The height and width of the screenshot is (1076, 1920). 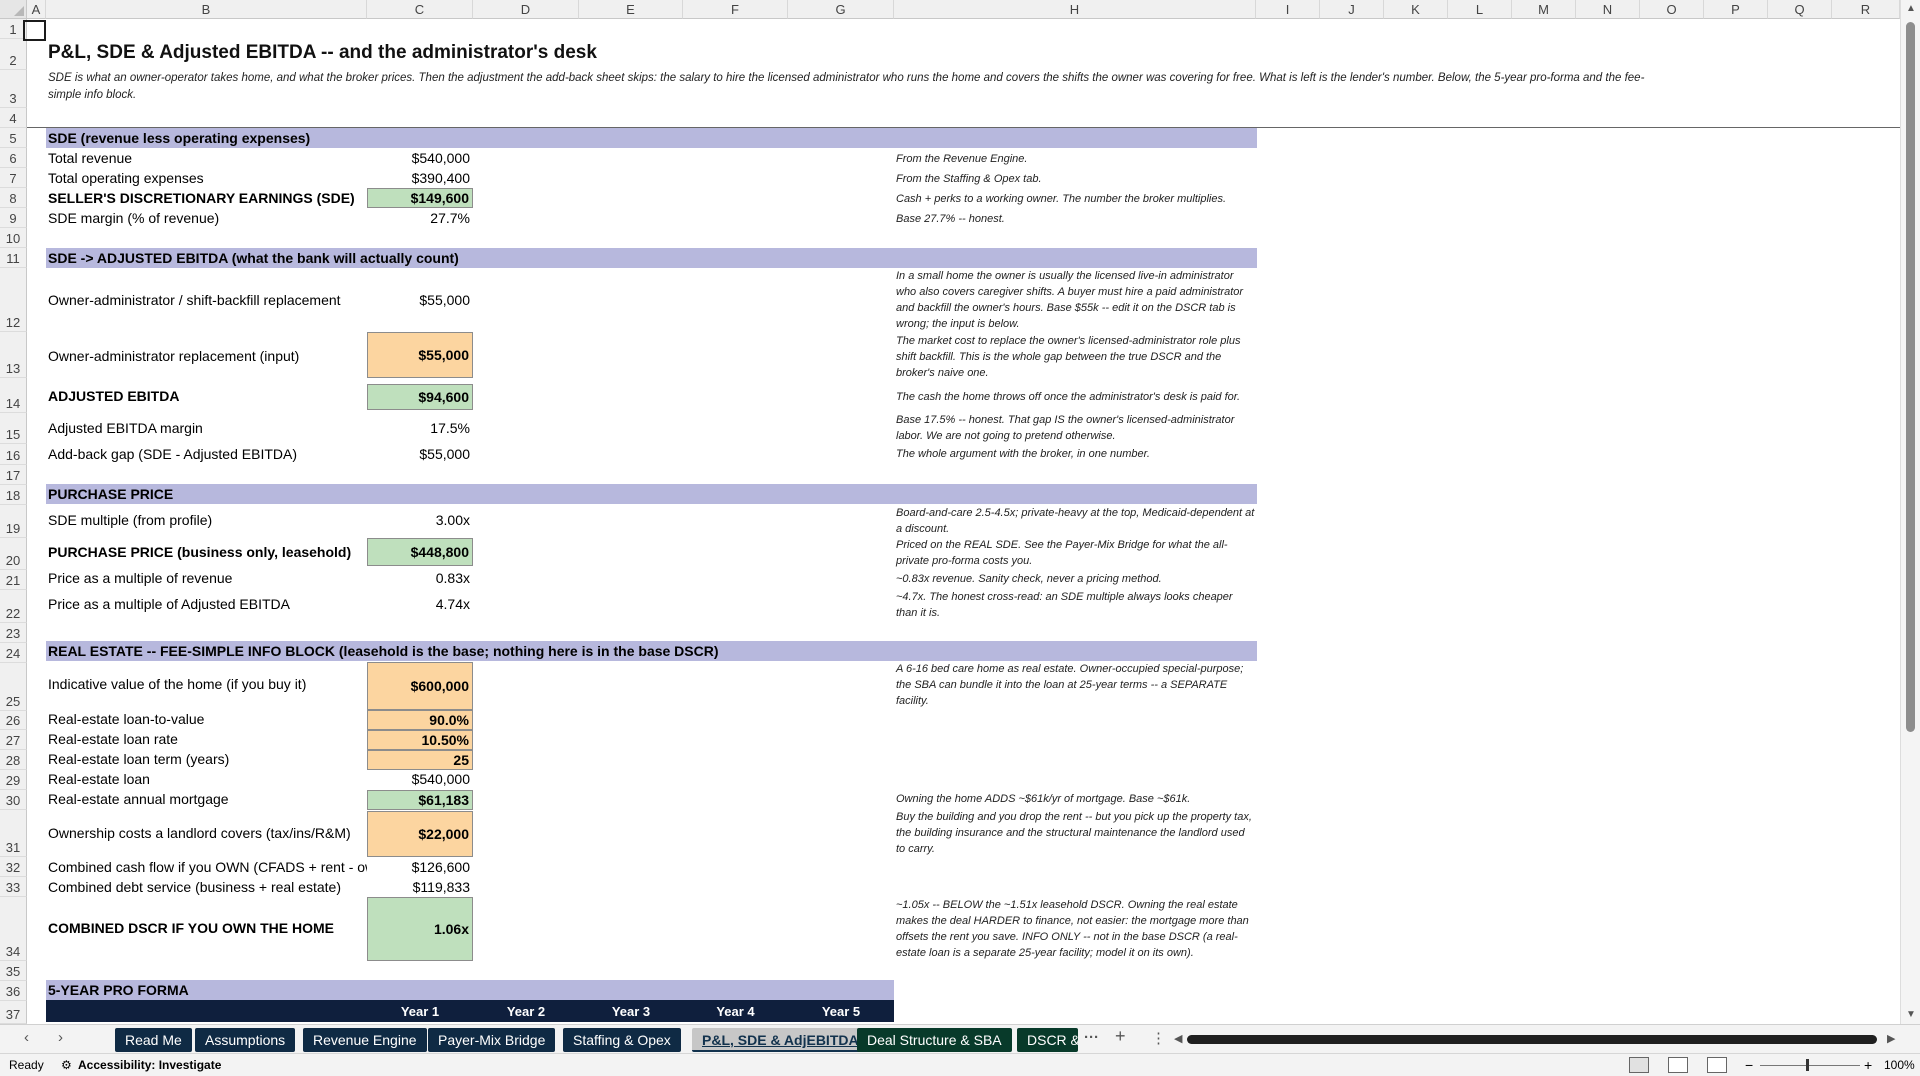 What do you see at coordinates (13, 454) in the screenshot?
I see `row-header: 16` at bounding box center [13, 454].